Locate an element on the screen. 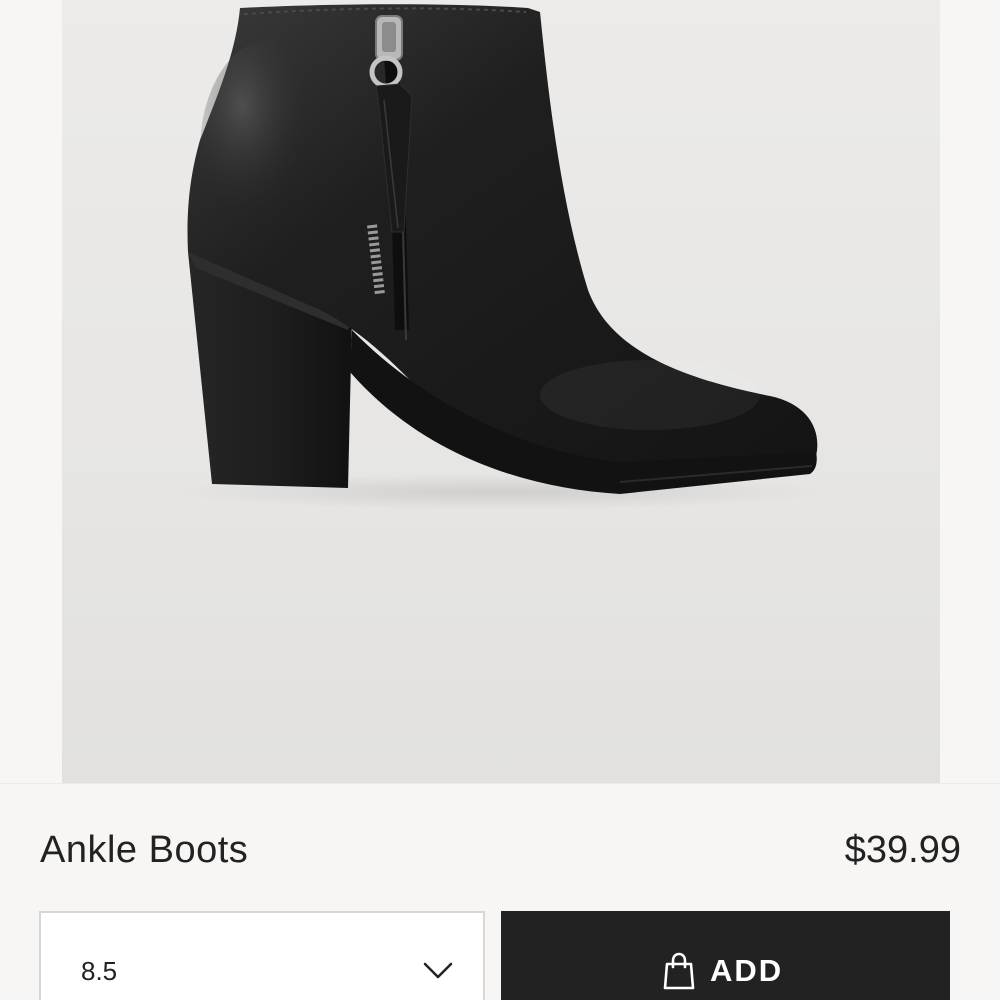 The image size is (1000, 1000). shopping-bag-icon is located at coordinates (679, 971).